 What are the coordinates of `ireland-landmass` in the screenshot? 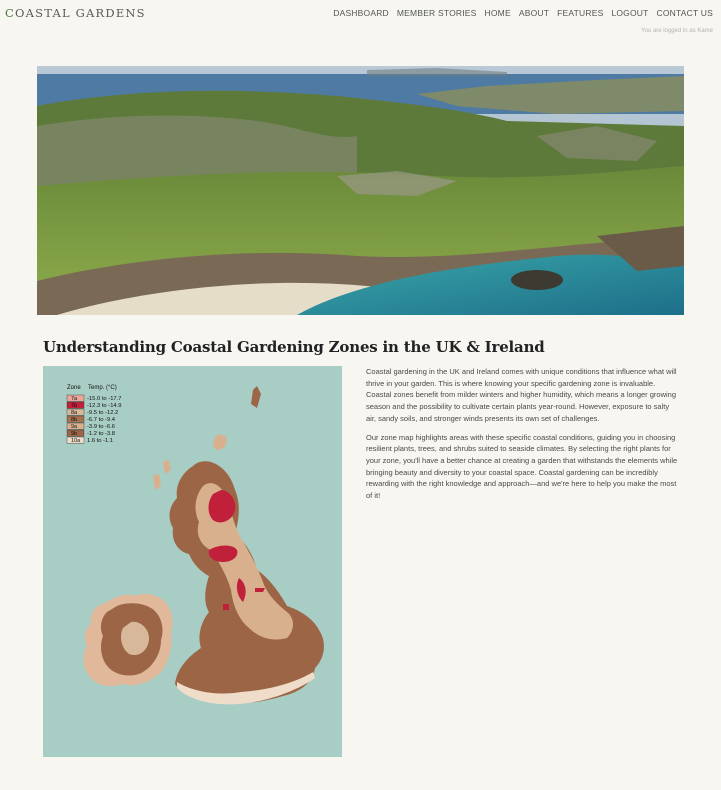 It's located at (128, 639).